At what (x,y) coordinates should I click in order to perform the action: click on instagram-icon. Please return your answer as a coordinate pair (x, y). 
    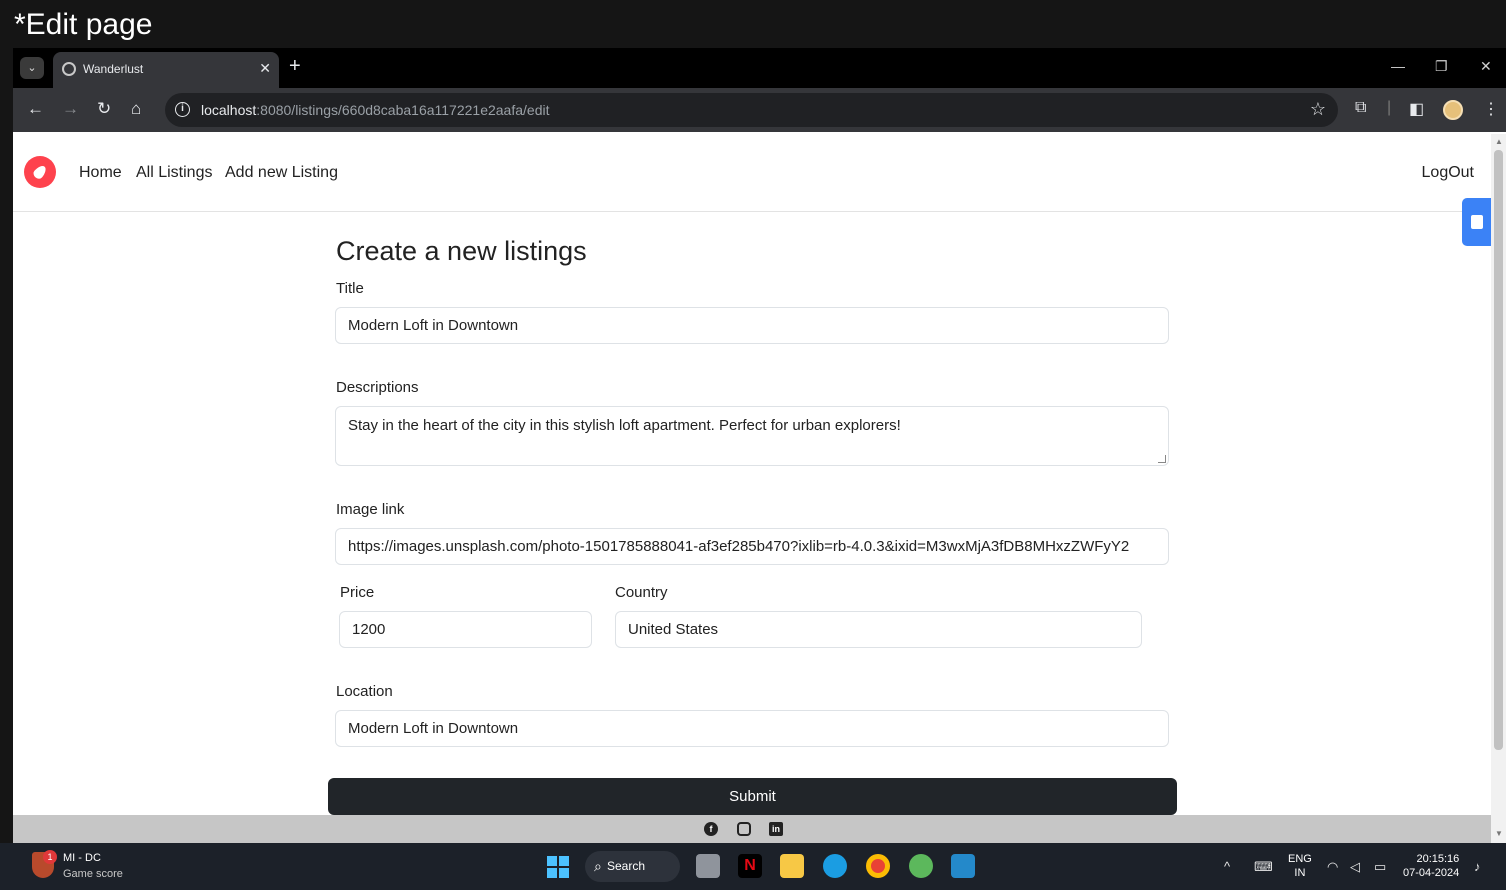
    Looking at the image, I should click on (744, 829).